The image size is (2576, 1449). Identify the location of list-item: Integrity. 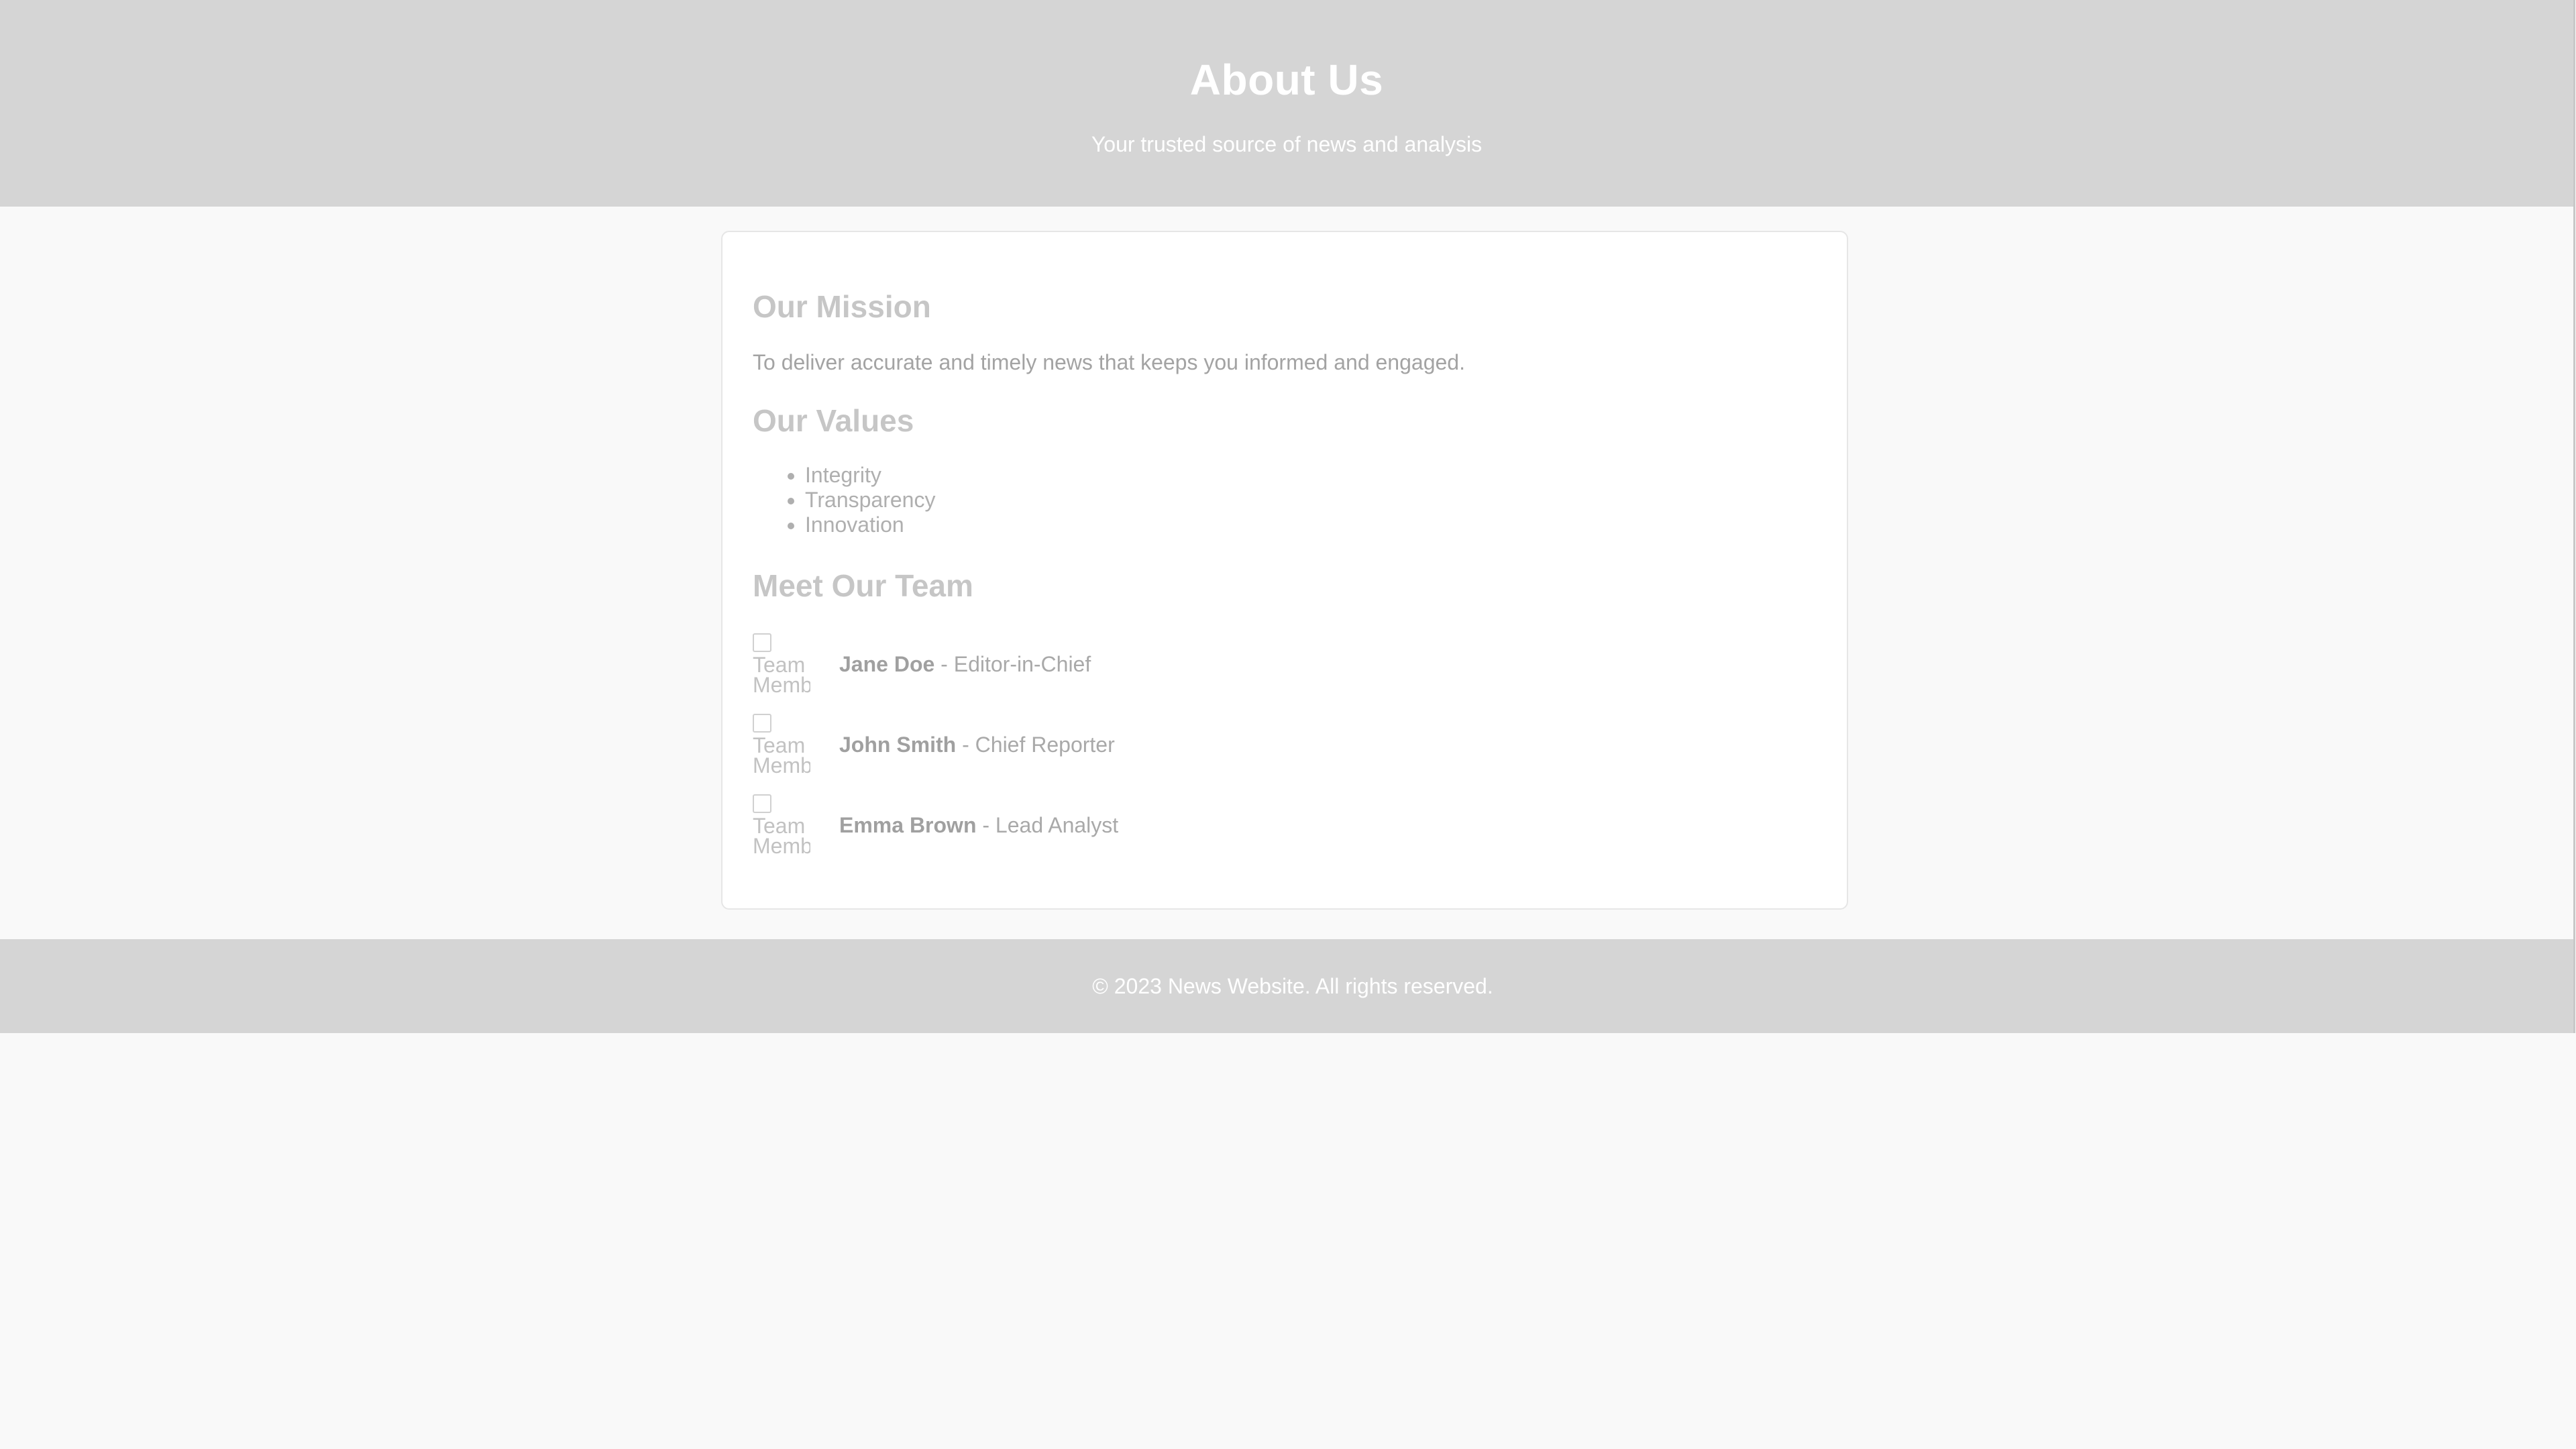
(870, 475).